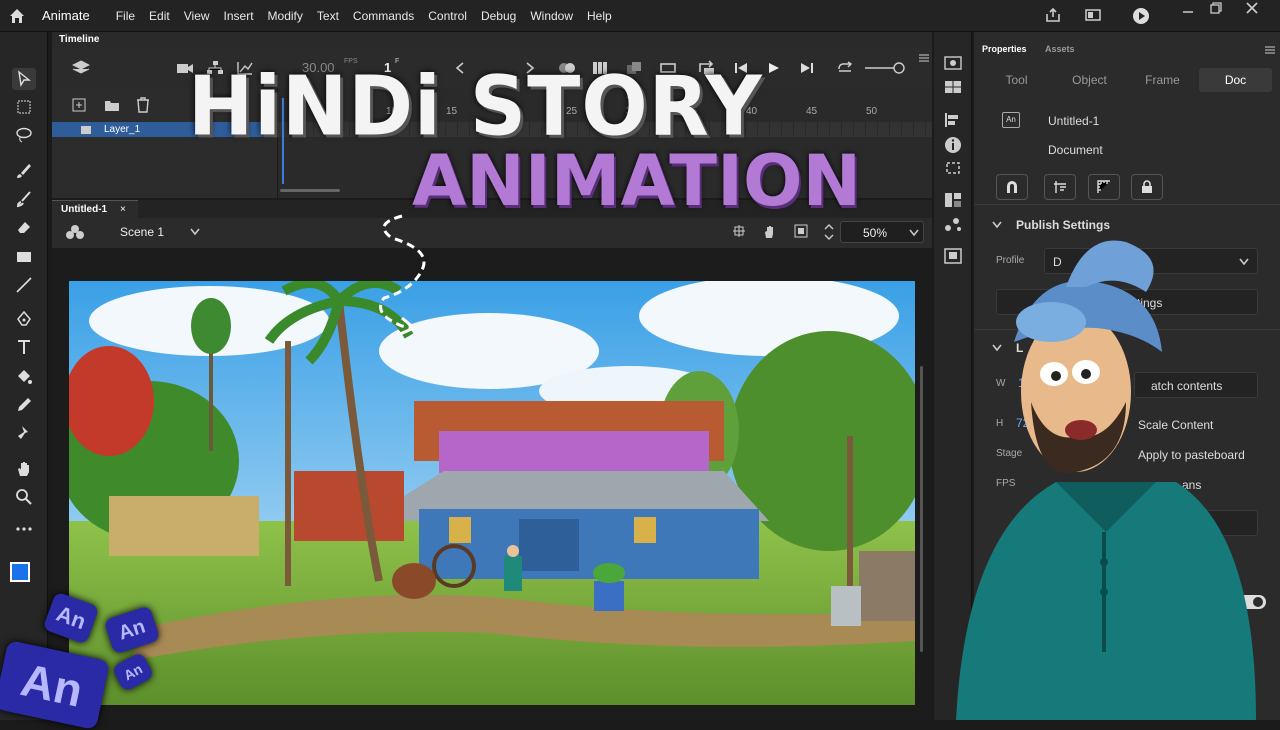 The image size is (1280, 730). What do you see at coordinates (402, 275) in the screenshot?
I see `dashed-arrow-icon` at bounding box center [402, 275].